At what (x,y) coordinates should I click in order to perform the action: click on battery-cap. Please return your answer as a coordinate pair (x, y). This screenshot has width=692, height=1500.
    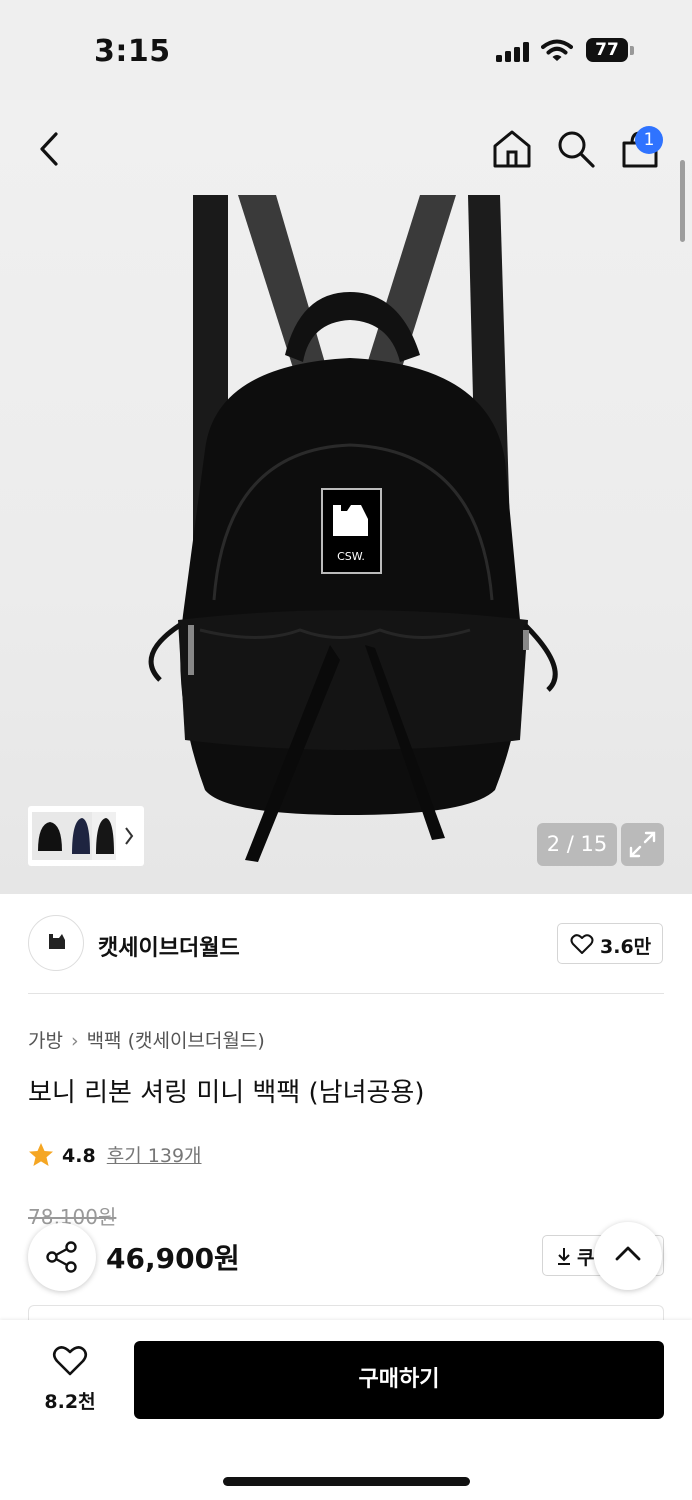
    Looking at the image, I should click on (632, 50).